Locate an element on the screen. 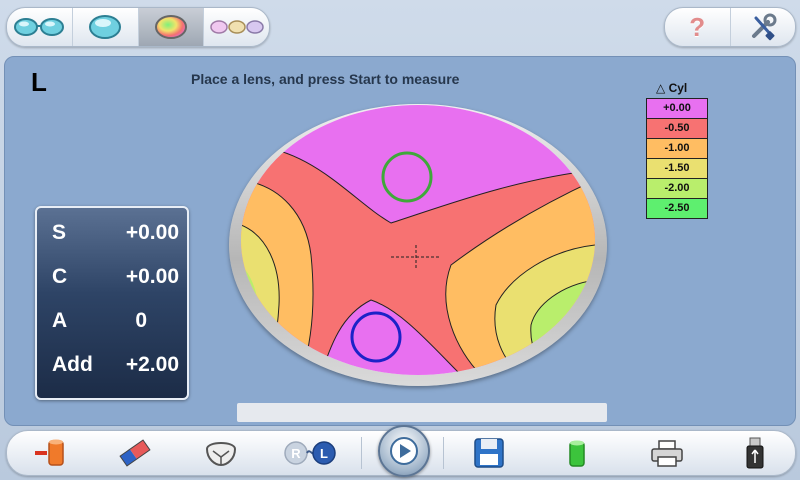 The width and height of the screenshot is (800, 480). frame-button is located at coordinates (221, 453).